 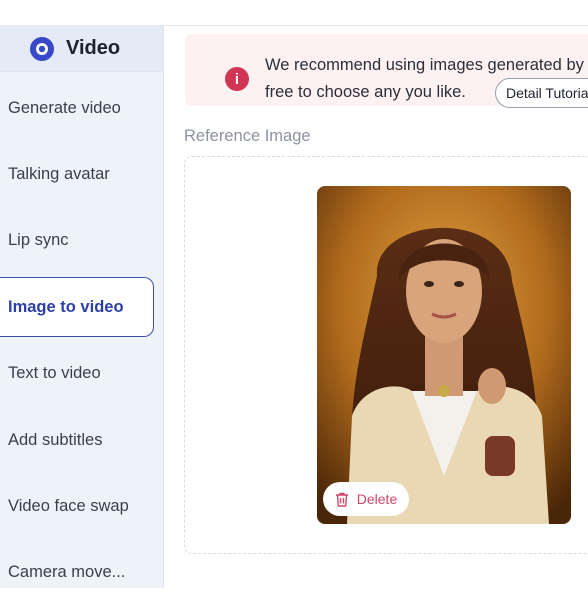 I want to click on sidebar-item-lip-sync: Lip sync, so click(x=77, y=240).